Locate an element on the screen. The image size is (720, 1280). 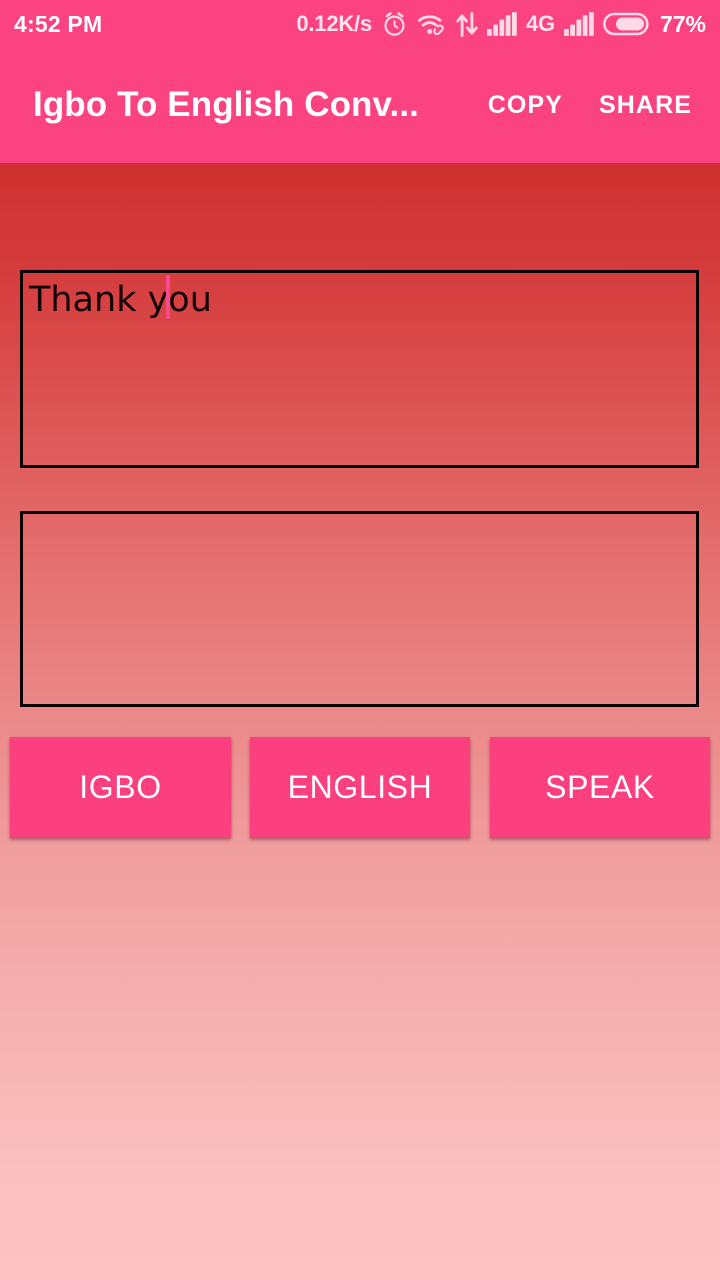
wifi-icon is located at coordinates (432, 24).